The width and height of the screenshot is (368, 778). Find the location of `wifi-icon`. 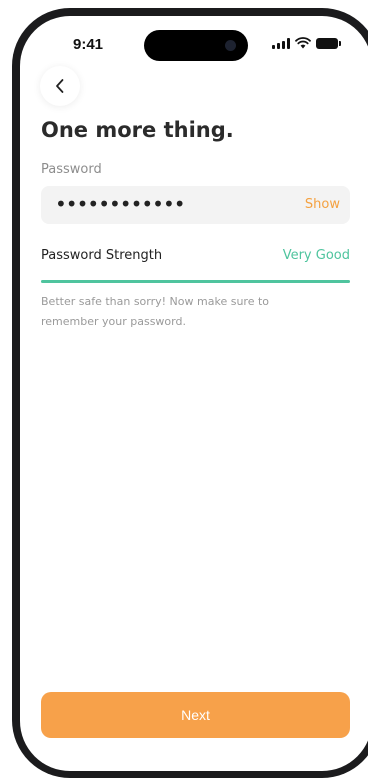

wifi-icon is located at coordinates (303, 43).